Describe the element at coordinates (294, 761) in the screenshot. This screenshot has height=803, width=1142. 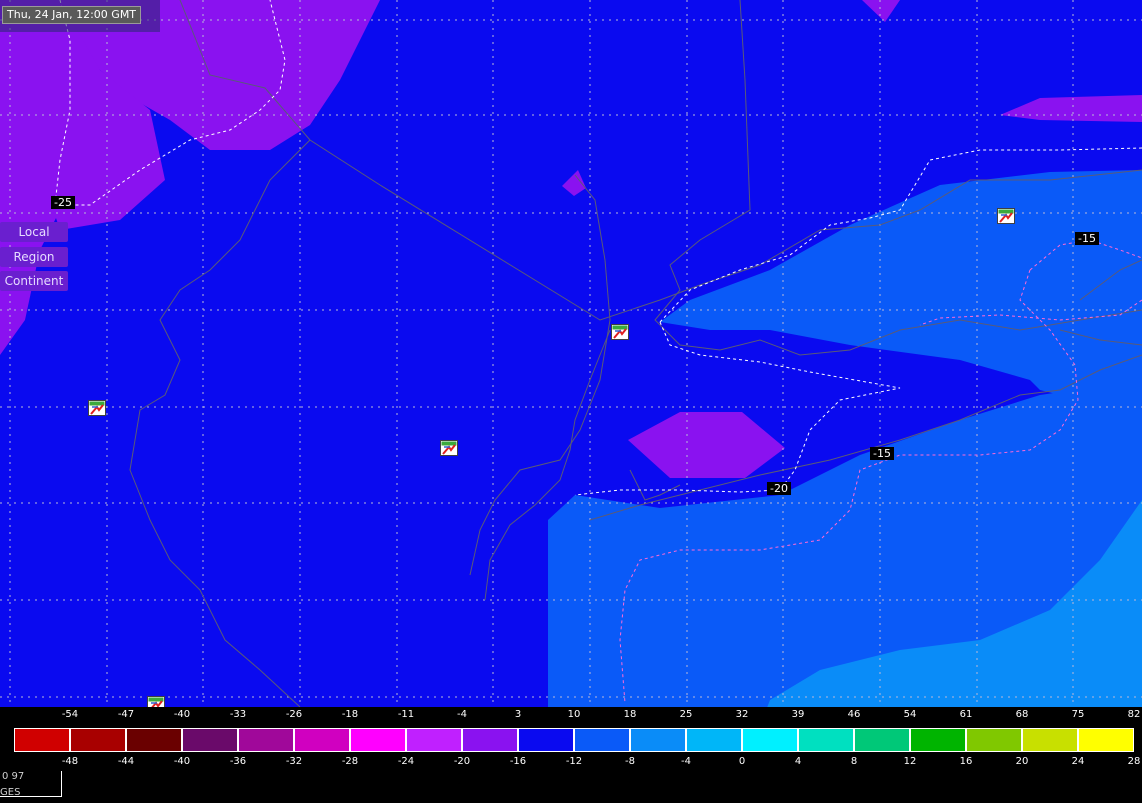
I see `legend-tick-celsius: -32` at that location.